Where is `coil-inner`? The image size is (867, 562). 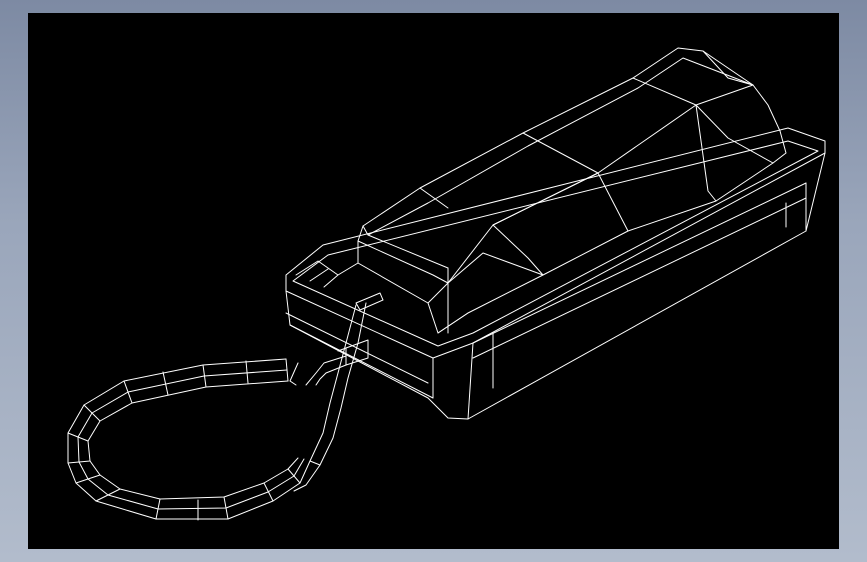
coil-inner is located at coordinates (193, 440).